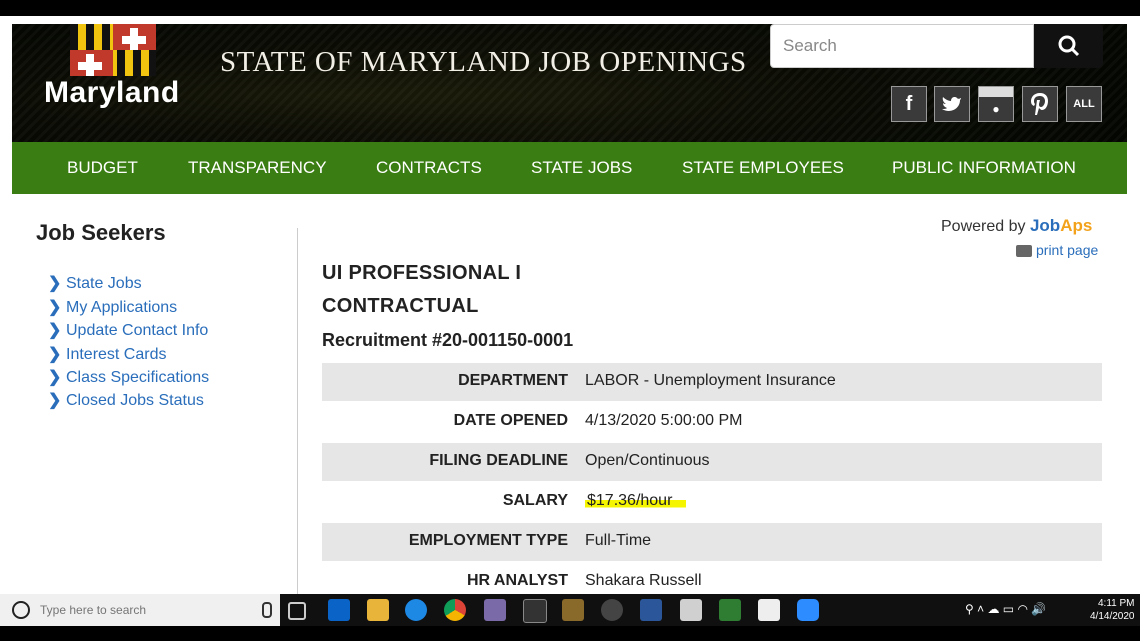 This screenshot has width=1140, height=641. Describe the element at coordinates (570, 8) in the screenshot. I see `window-top-bar` at that location.